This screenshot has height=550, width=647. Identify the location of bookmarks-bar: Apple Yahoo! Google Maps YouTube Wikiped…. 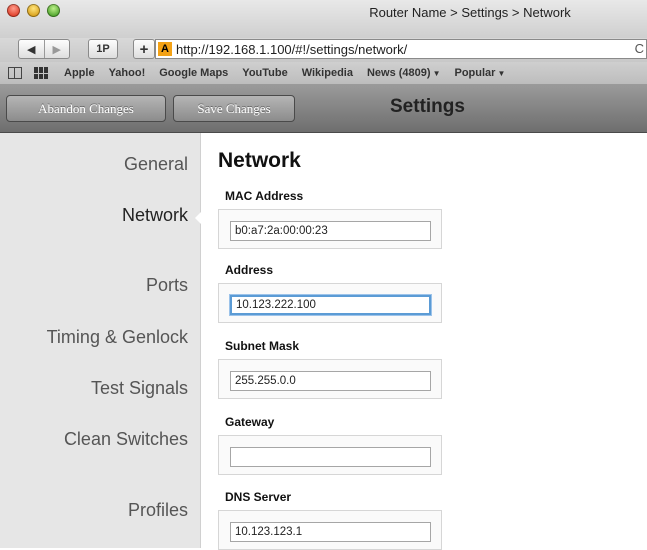
(323, 73).